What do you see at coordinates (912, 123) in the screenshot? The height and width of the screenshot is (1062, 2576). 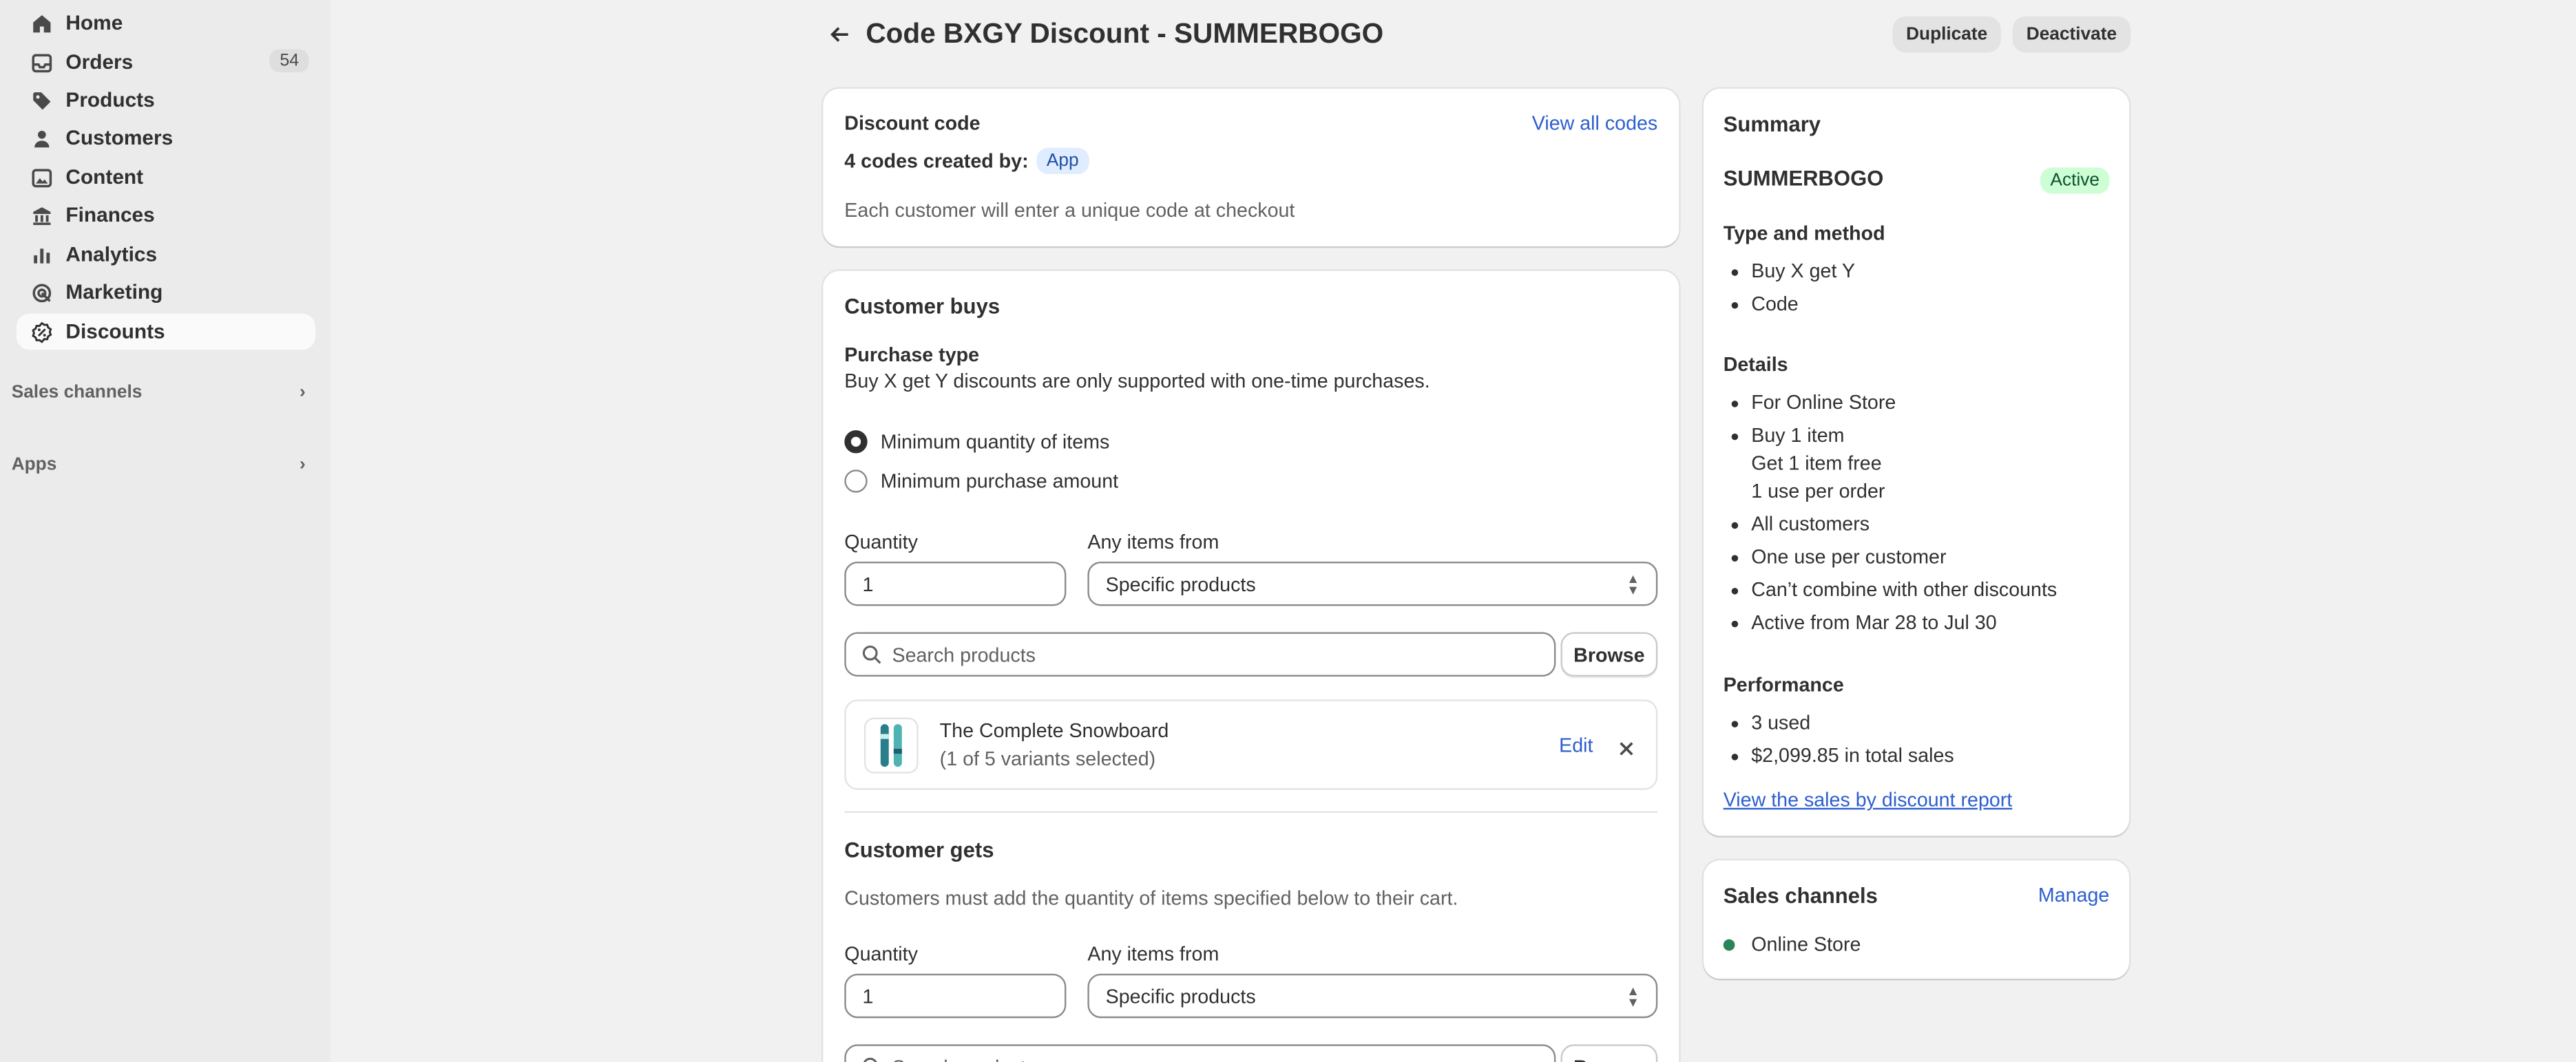 I see `discount-code-title: Discount code` at bounding box center [912, 123].